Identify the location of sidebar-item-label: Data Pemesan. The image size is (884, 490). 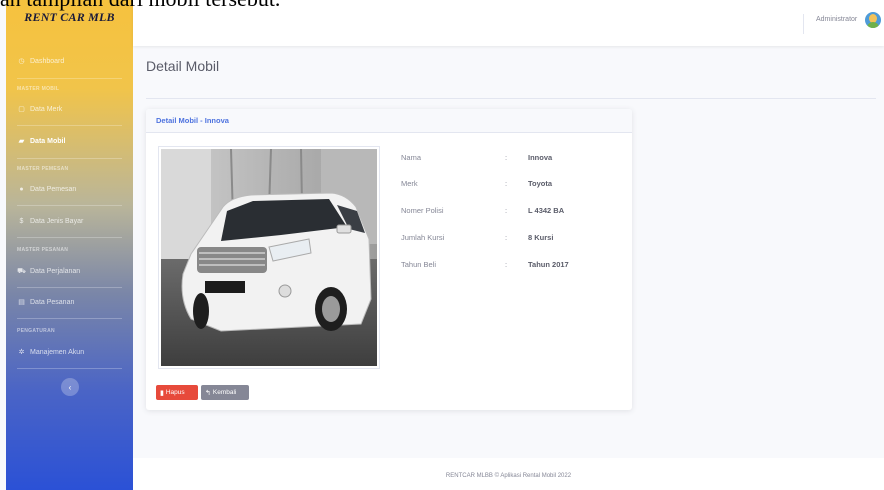
(53, 189).